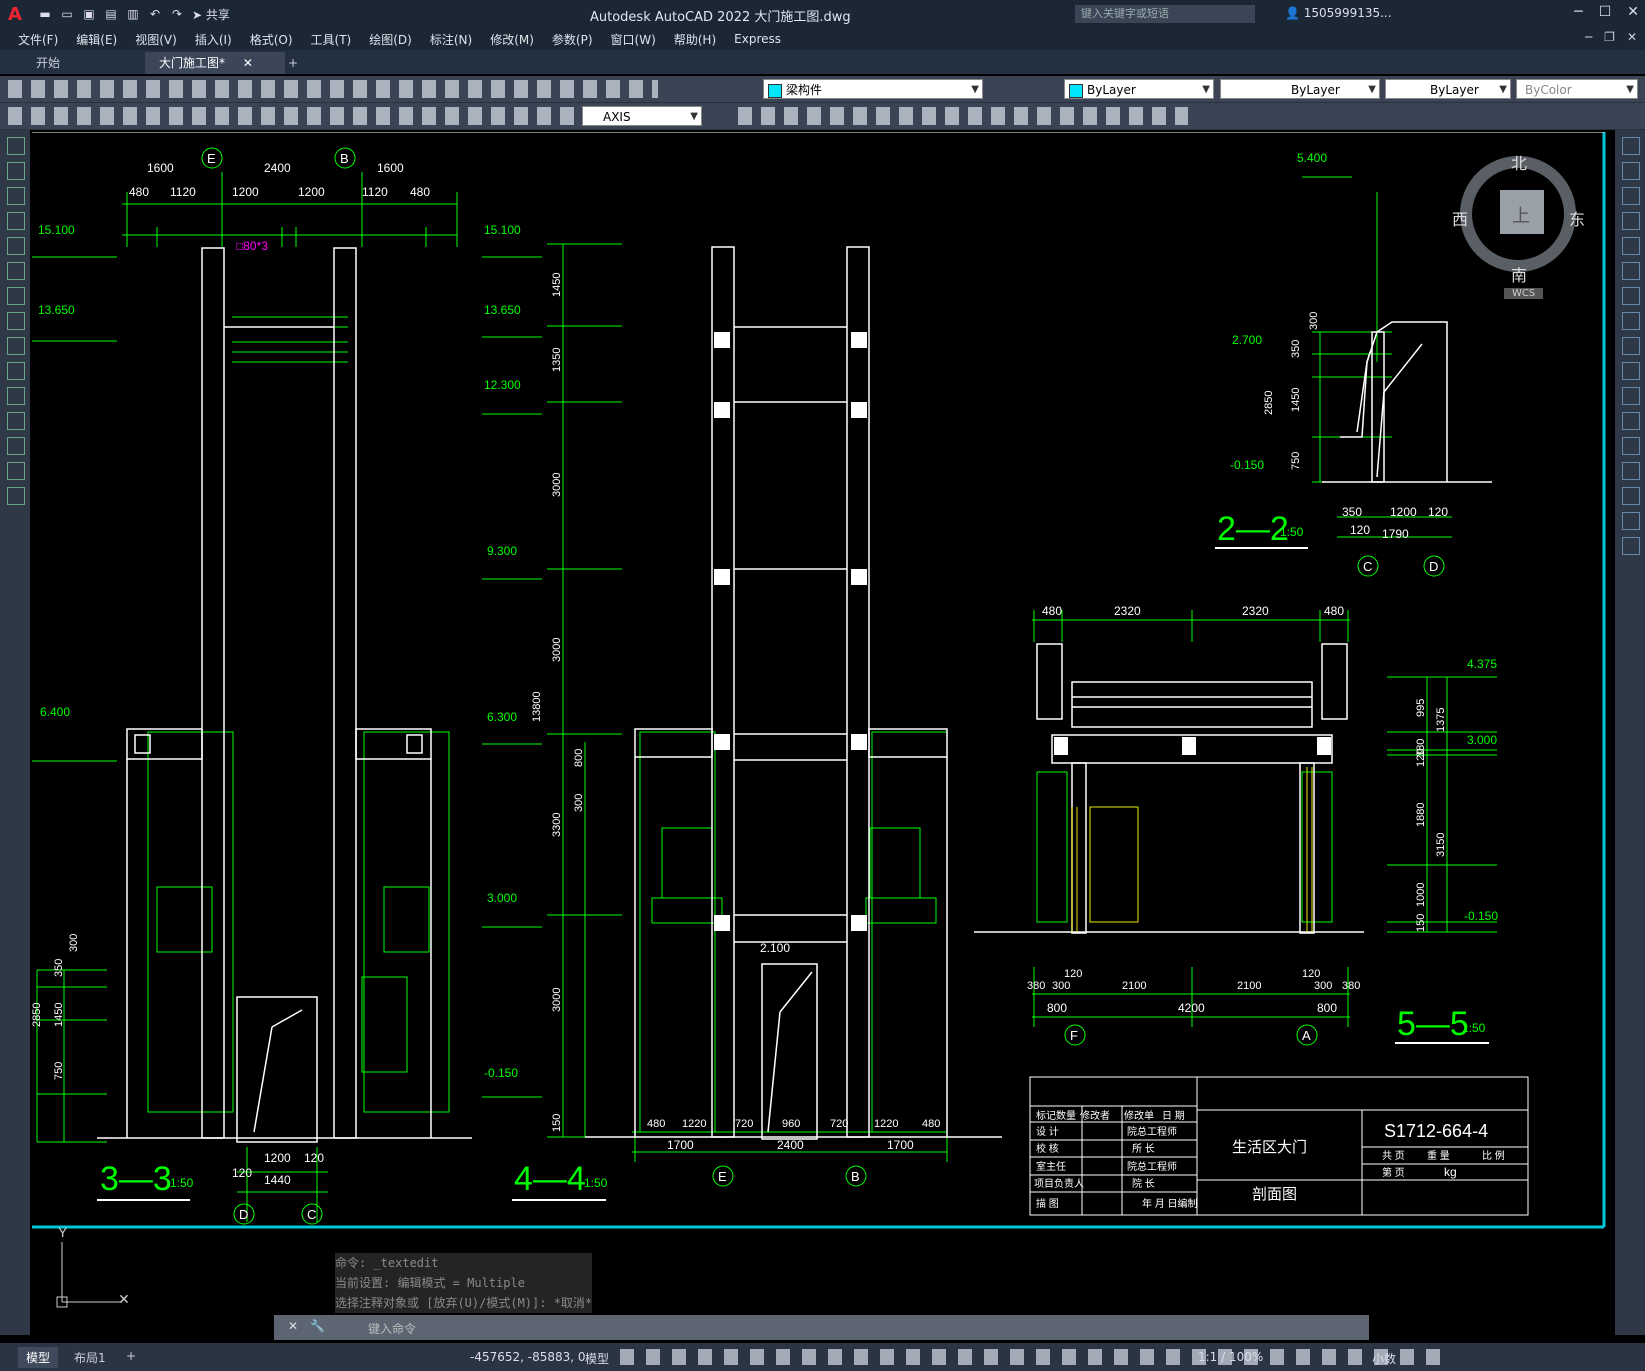 The image size is (1645, 1371). What do you see at coordinates (16, 296) in the screenshot?
I see `spline-icon` at bounding box center [16, 296].